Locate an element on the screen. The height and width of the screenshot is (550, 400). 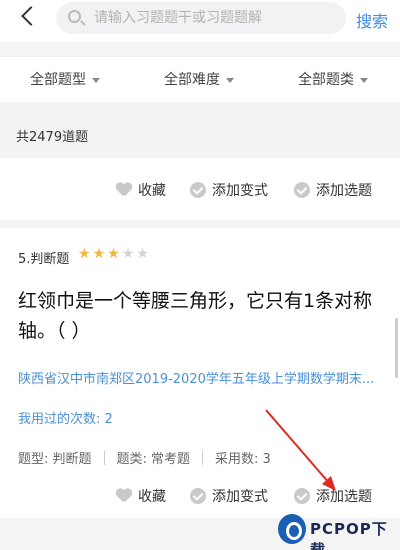
filter-difficulty: 全部难度 is located at coordinates (199, 79).